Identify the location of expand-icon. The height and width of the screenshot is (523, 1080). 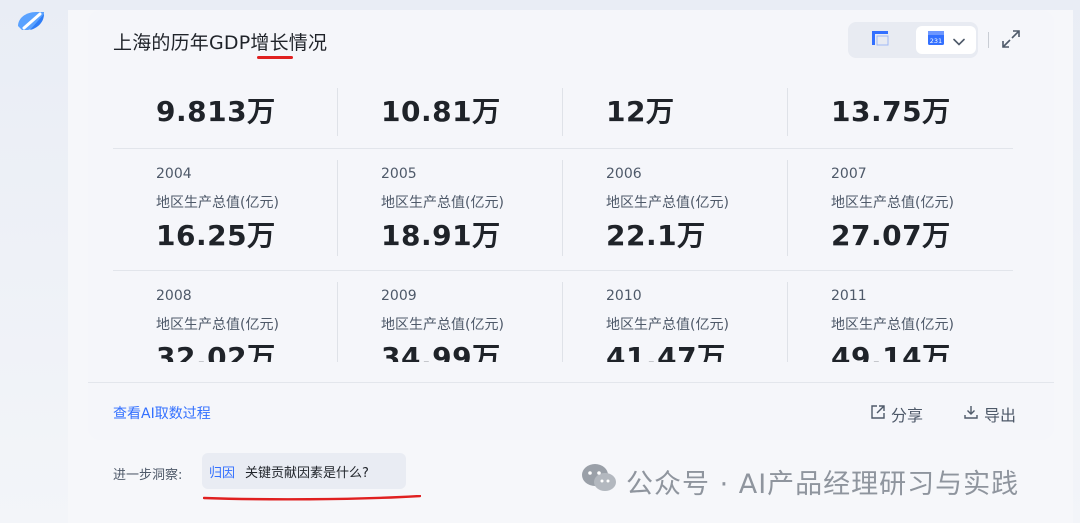
(1011, 41).